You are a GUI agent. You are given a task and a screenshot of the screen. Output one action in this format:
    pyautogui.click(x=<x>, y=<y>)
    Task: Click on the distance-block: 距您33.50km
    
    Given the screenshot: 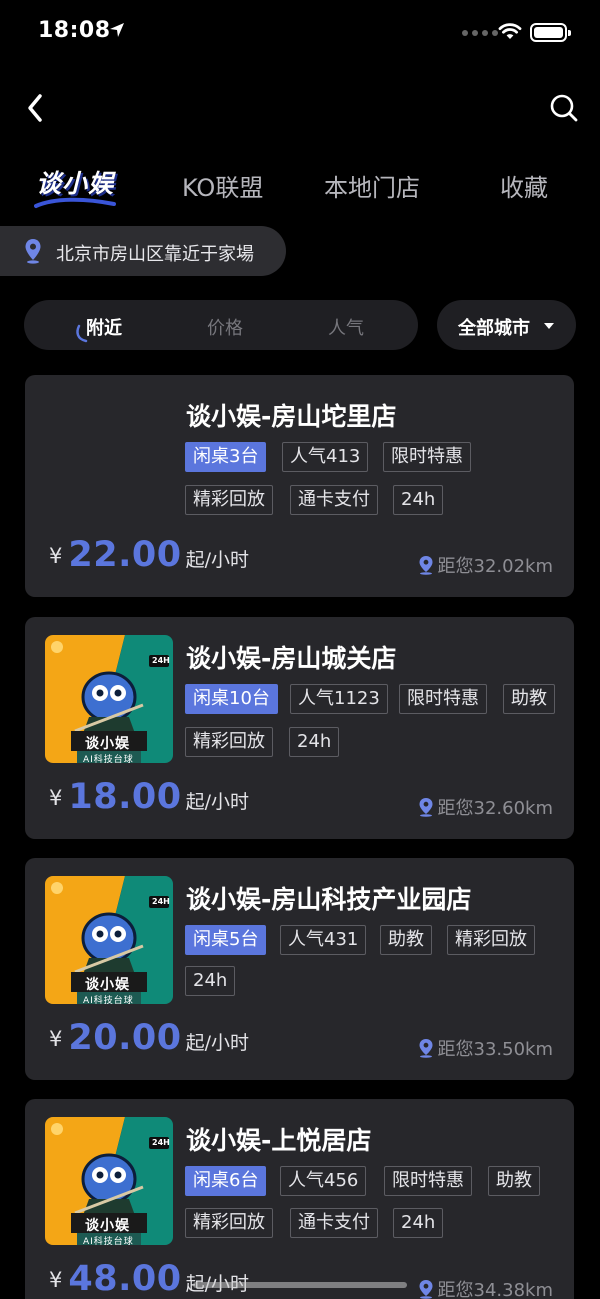 What is the action you would take?
    pyautogui.click(x=486, y=1048)
    